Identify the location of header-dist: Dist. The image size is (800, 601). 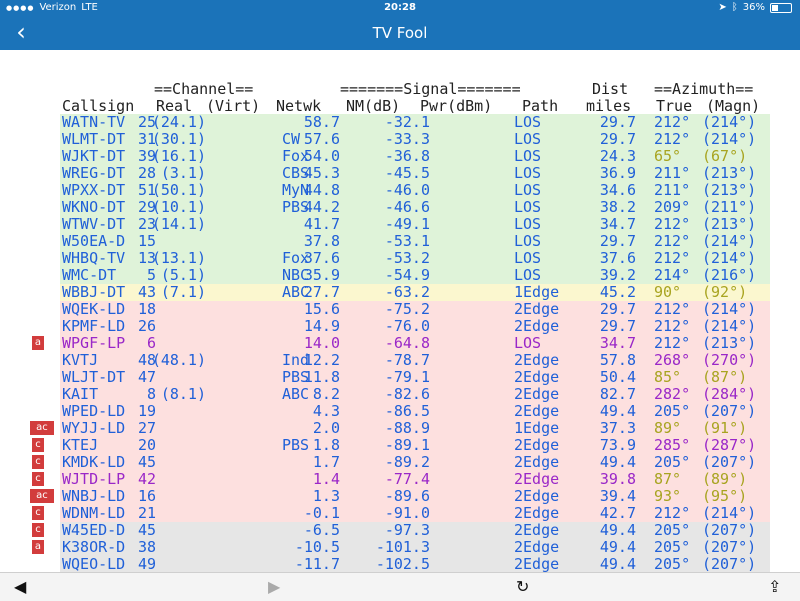
(610, 89).